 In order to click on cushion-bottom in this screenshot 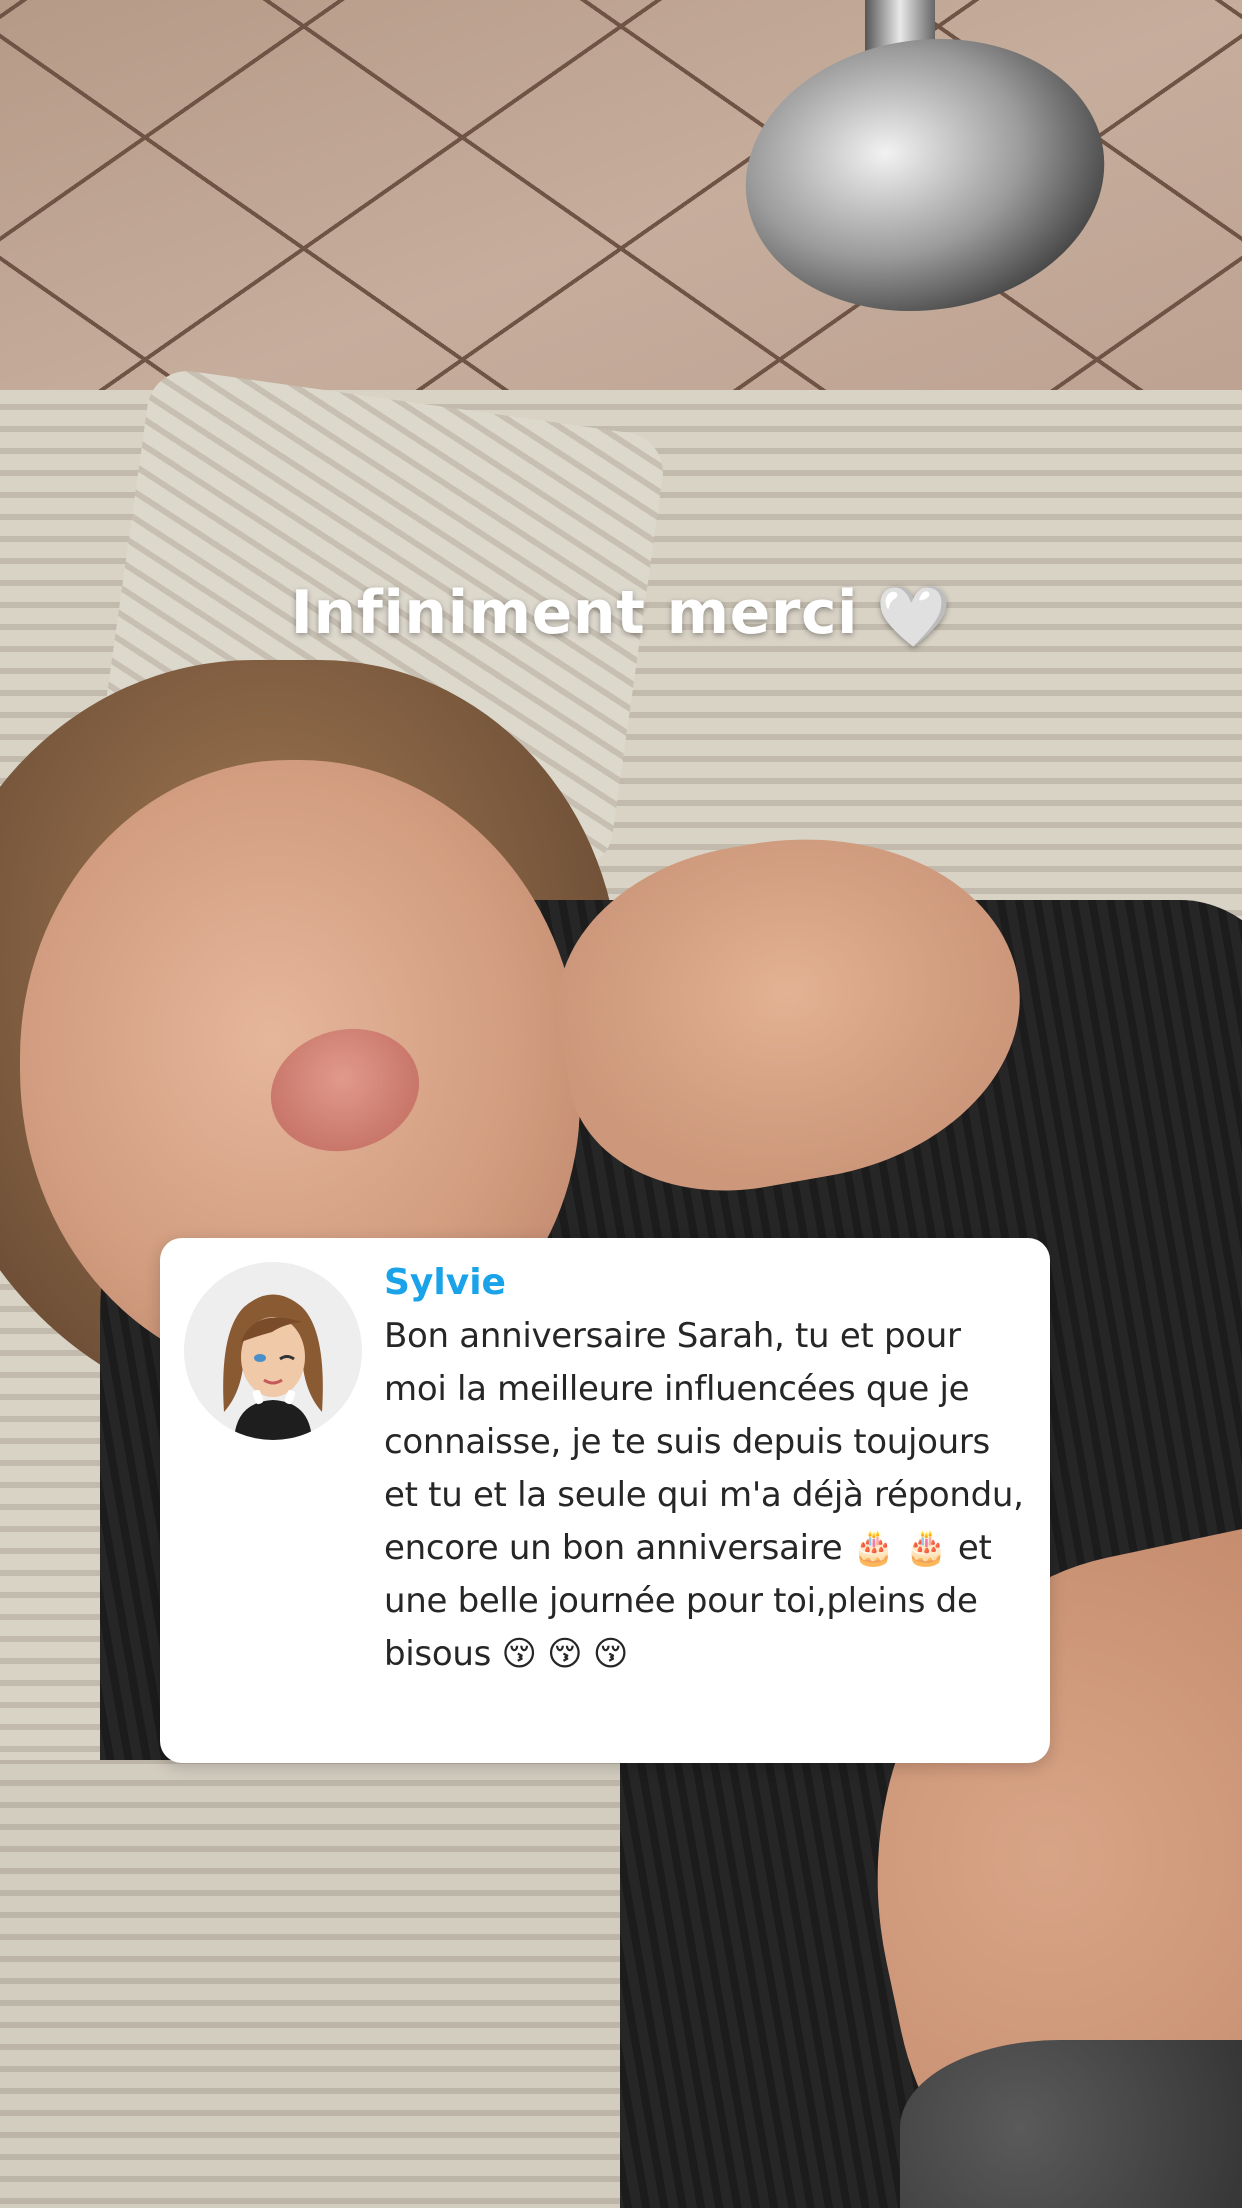, I will do `click(310, 1984)`.